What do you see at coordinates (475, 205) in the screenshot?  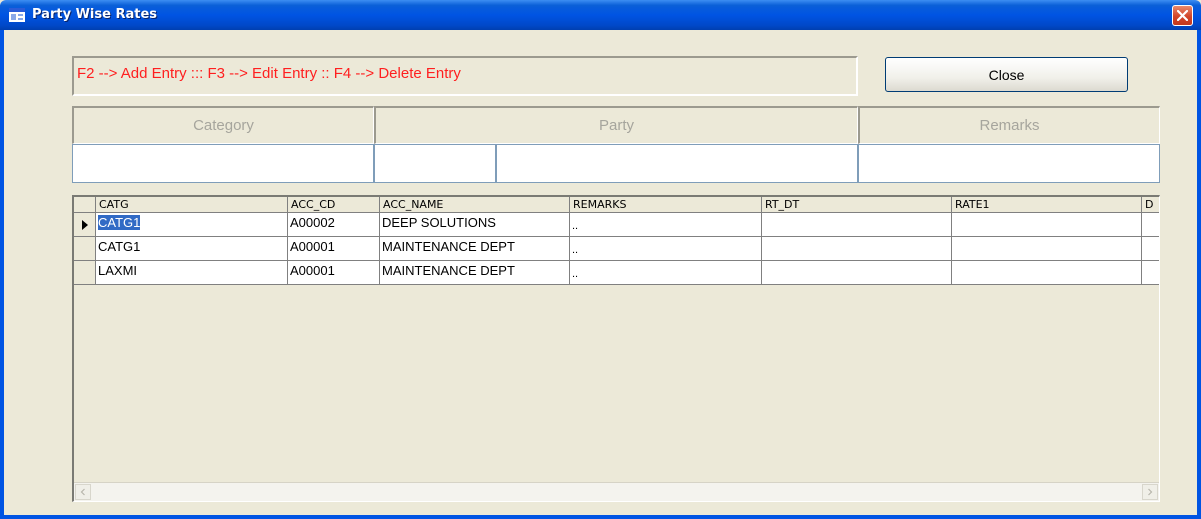 I see `column-header-acc-name: ACC_NAME` at bounding box center [475, 205].